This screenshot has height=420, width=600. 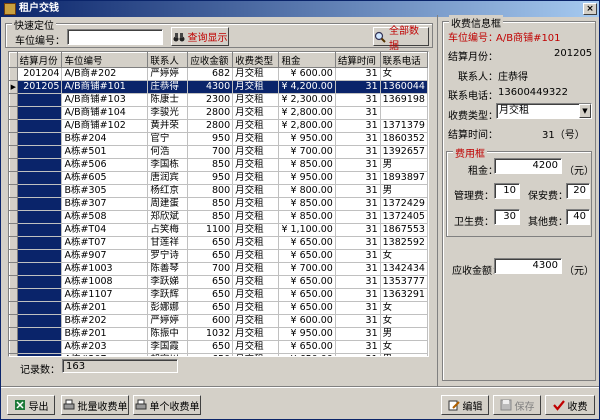 What do you see at coordinates (218, 321) in the screenshot?
I see `table-row: B栋#202 严婷婷 600 月交租 ¥ 600.00 31 女` at bounding box center [218, 321].